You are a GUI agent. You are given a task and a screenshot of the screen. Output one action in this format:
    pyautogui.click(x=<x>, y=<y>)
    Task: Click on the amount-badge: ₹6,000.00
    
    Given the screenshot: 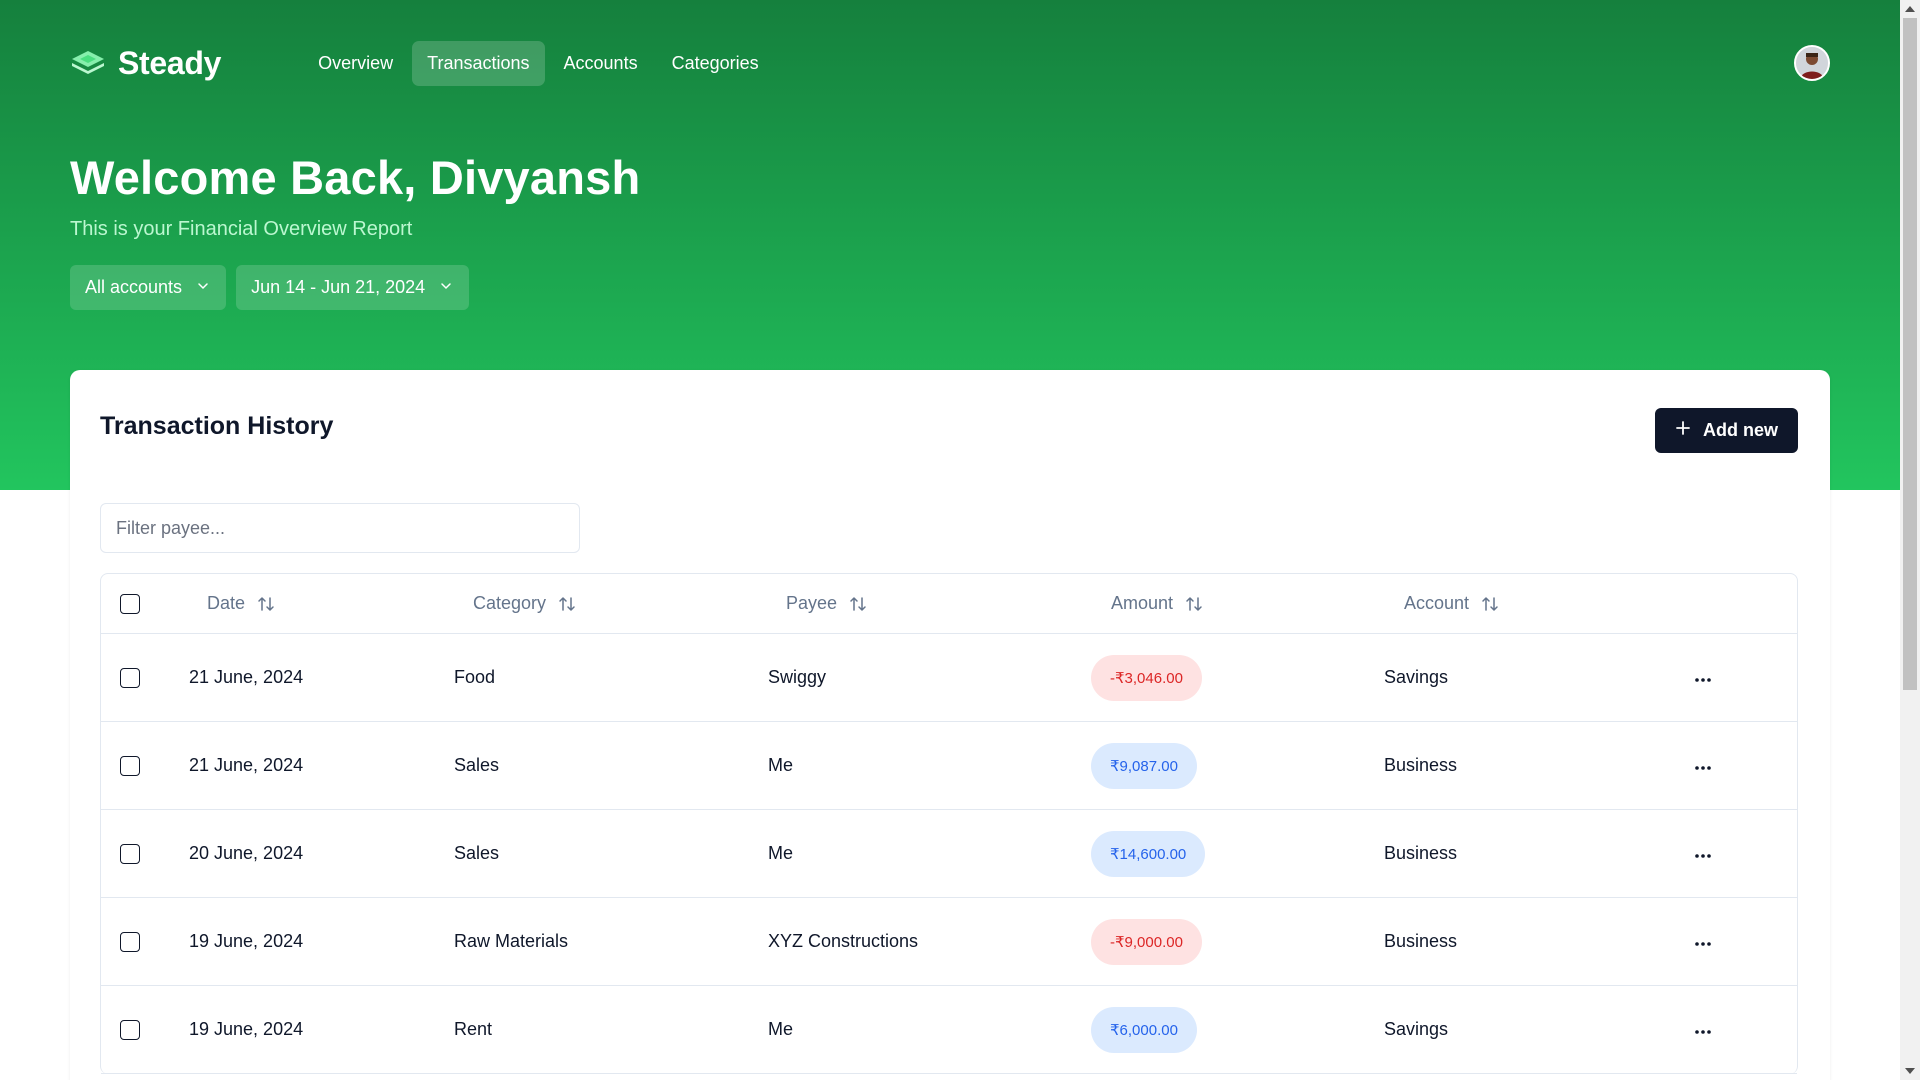 What is the action you would take?
    pyautogui.click(x=1144, y=1029)
    